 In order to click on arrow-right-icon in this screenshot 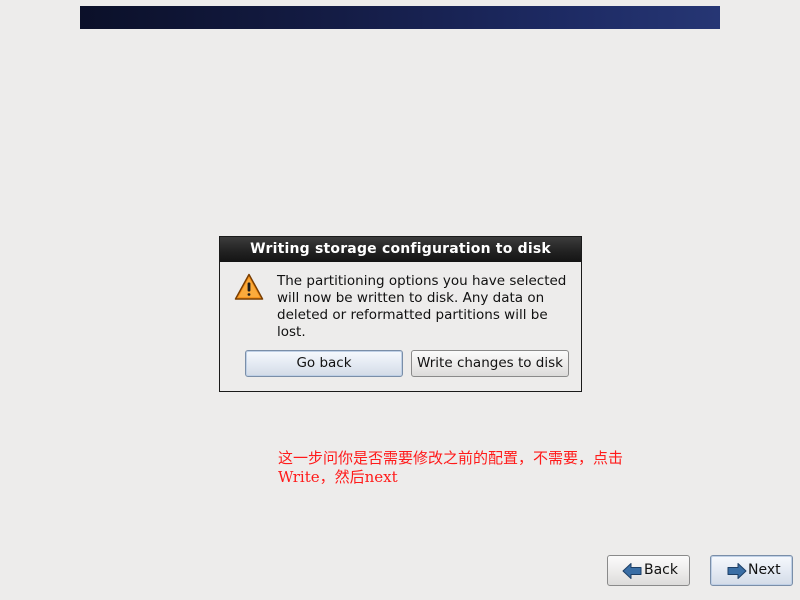, I will do `click(737, 571)`.